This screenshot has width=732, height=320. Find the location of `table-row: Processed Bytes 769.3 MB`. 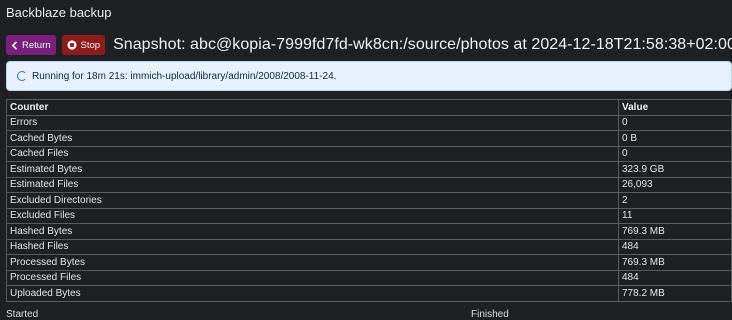

table-row: Processed Bytes 769.3 MB is located at coordinates (369, 262).